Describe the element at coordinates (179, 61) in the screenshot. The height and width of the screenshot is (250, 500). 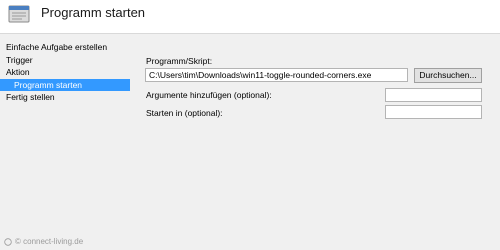
I see `program-label: Programm/Skript:` at that location.